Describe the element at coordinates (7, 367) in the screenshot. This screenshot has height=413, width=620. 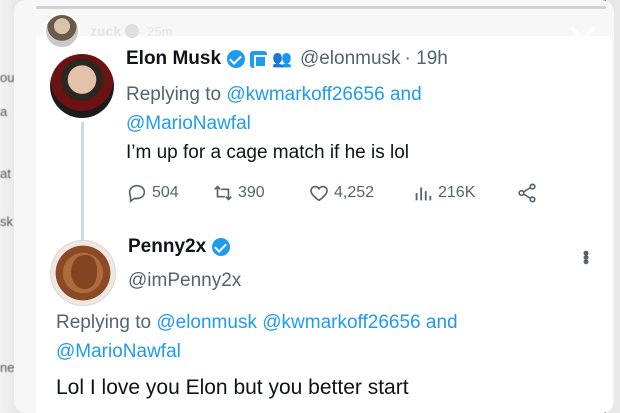
I see `background-text: ne` at that location.